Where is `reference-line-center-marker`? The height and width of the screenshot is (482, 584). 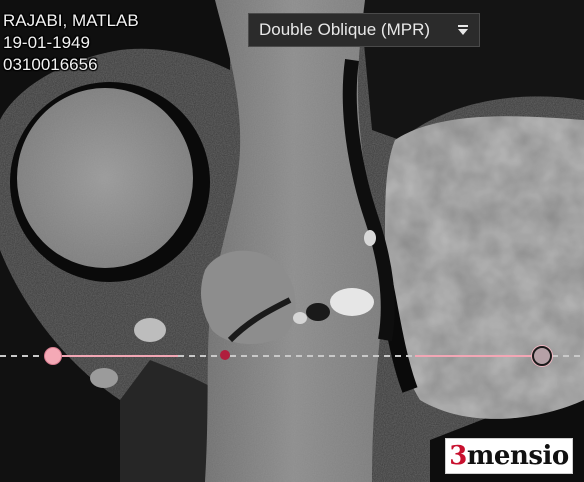
reference-line-center-marker is located at coordinates (225, 355).